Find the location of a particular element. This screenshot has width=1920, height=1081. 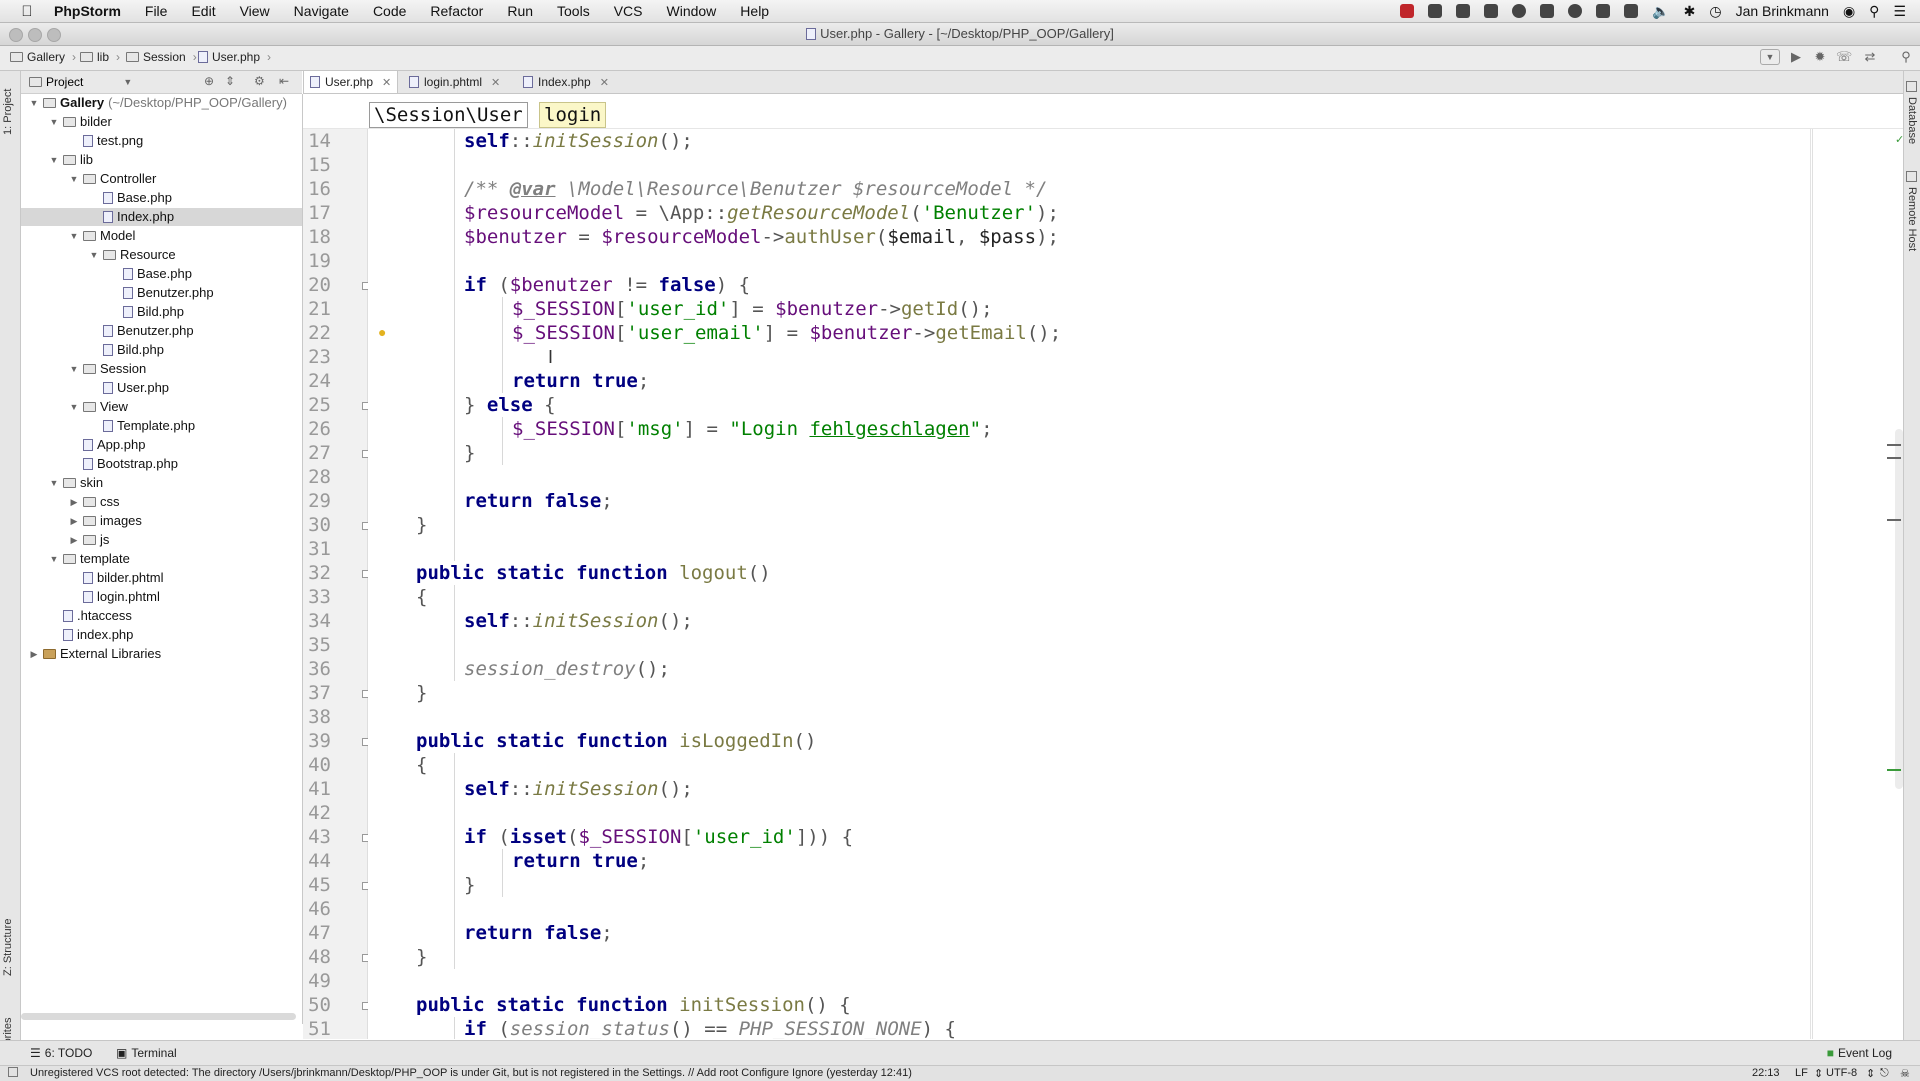

run-config-dropdown: ▼ is located at coordinates (1770, 57).